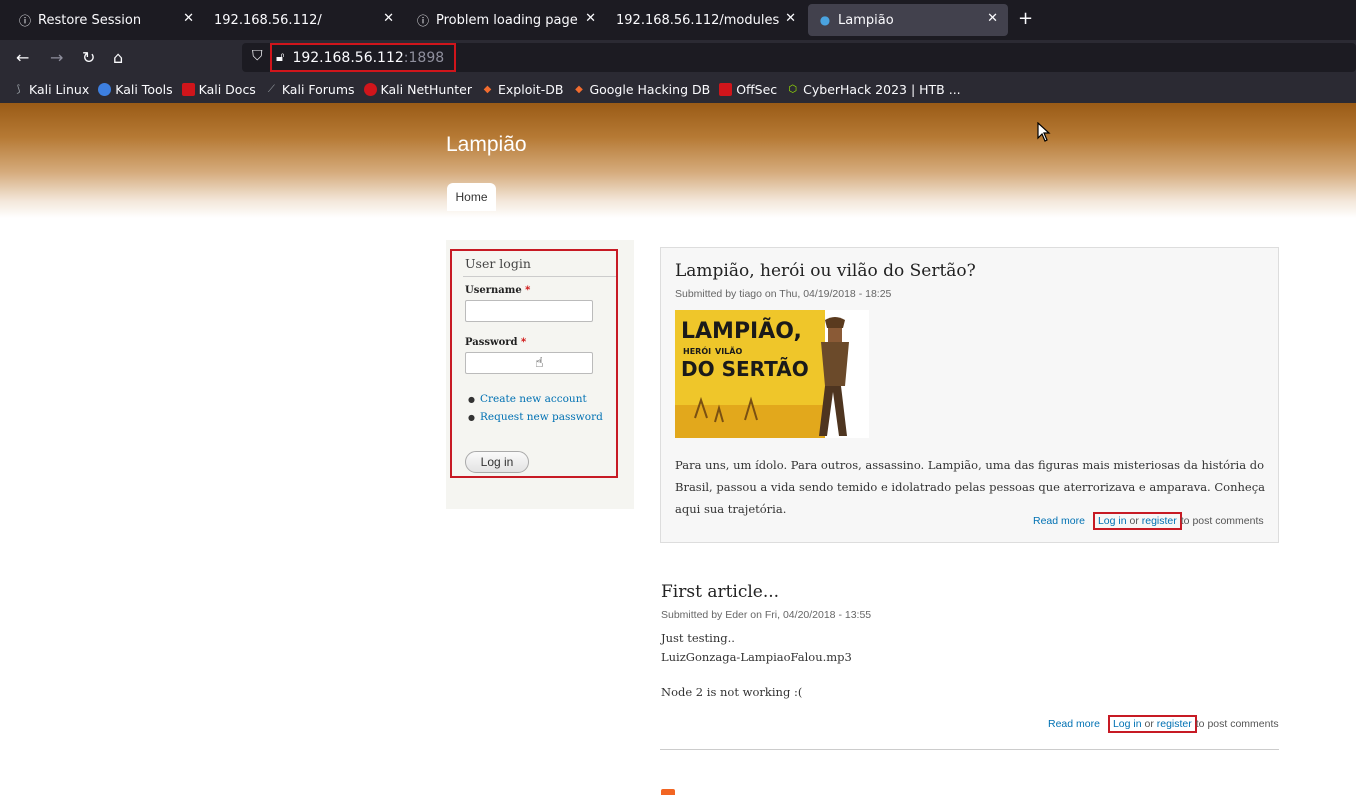 The image size is (1356, 795). What do you see at coordinates (678, 160) in the screenshot?
I see `site-header` at bounding box center [678, 160].